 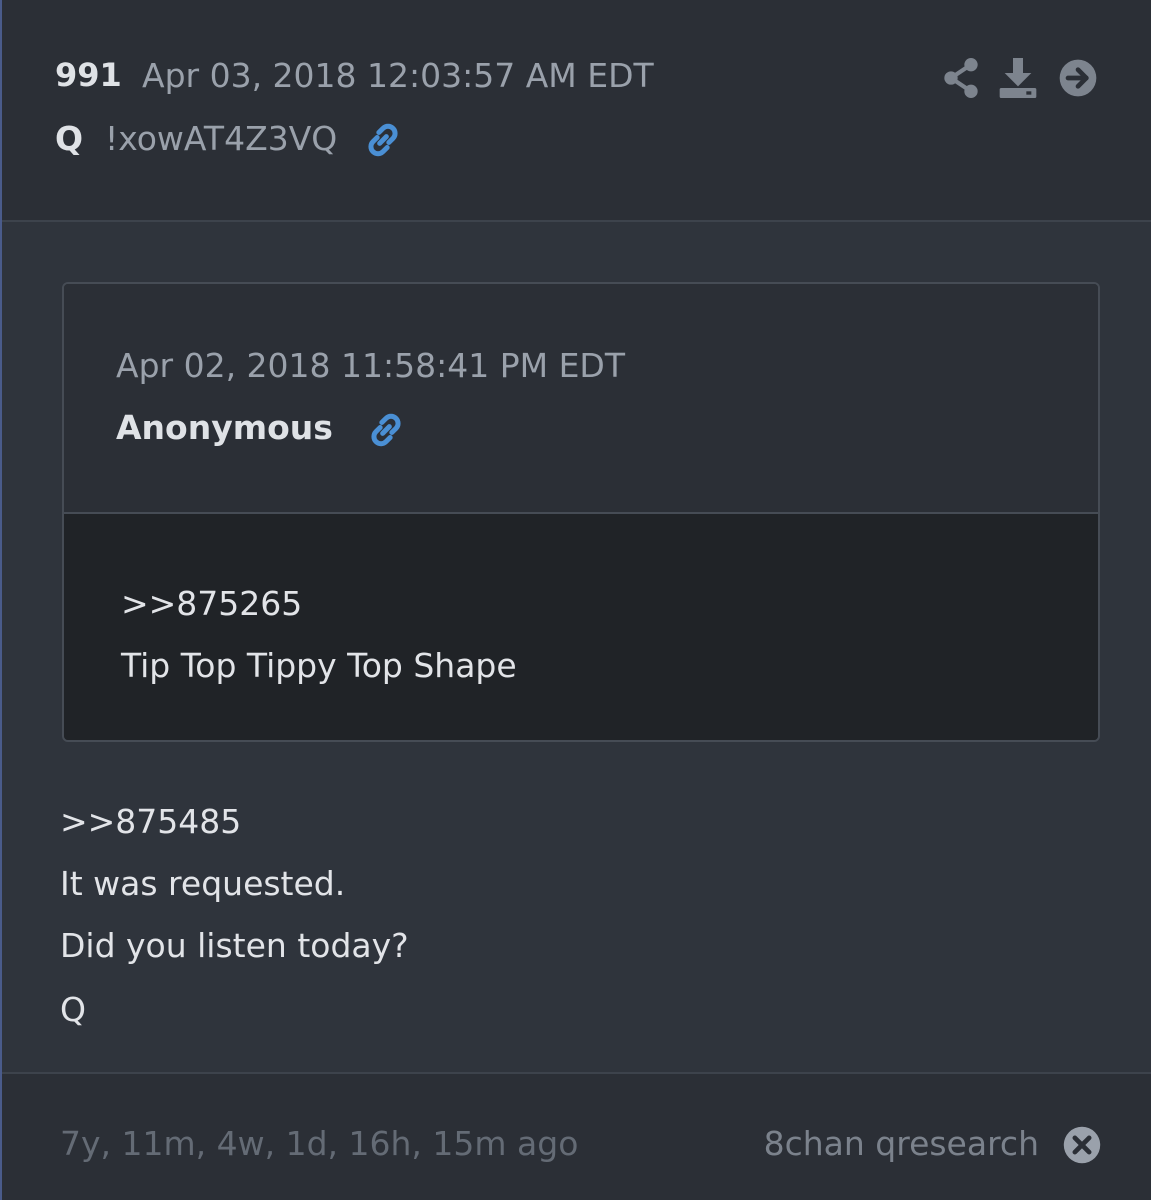 I want to click on message-signature: Q, so click(x=73, y=1009).